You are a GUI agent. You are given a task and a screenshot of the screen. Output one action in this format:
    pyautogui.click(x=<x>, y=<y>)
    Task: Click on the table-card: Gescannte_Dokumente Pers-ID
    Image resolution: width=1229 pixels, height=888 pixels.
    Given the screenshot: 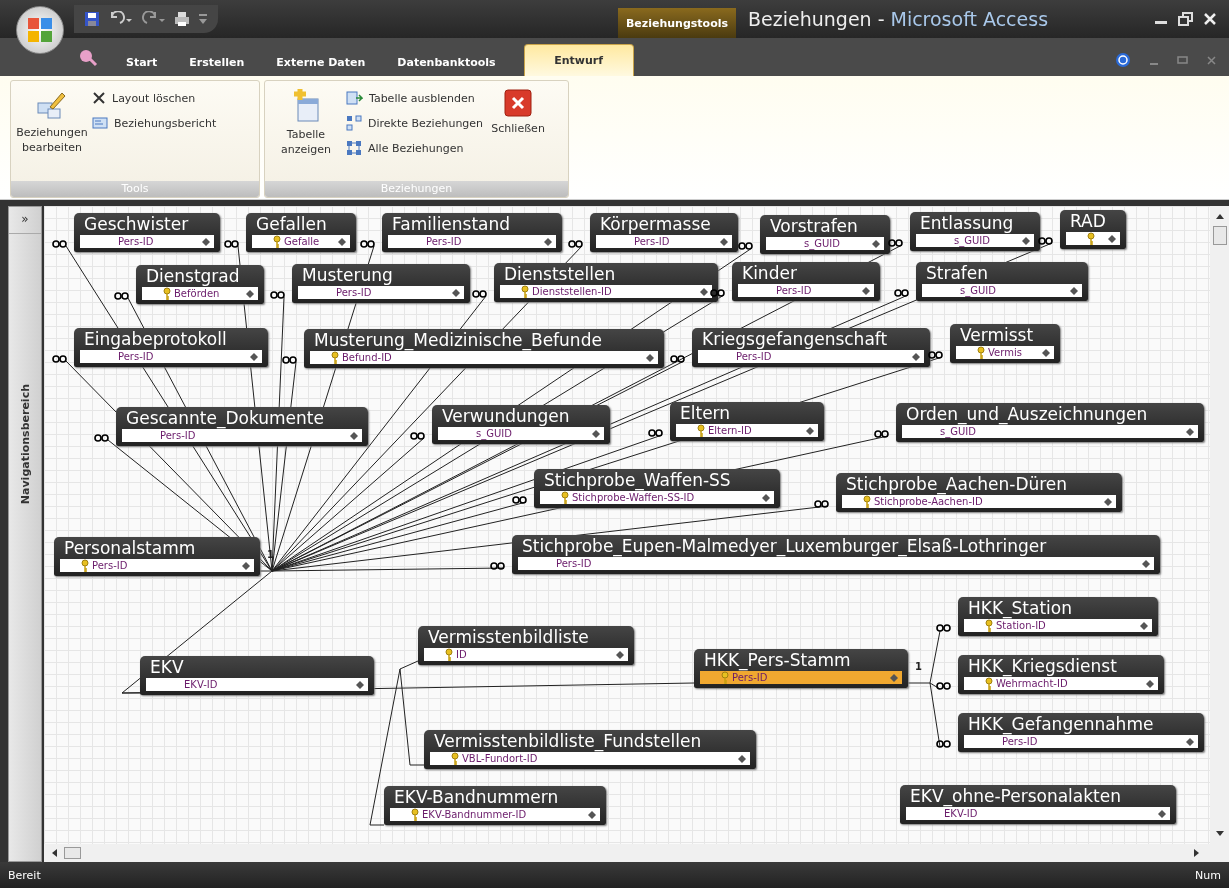 What is the action you would take?
    pyautogui.click(x=242, y=426)
    